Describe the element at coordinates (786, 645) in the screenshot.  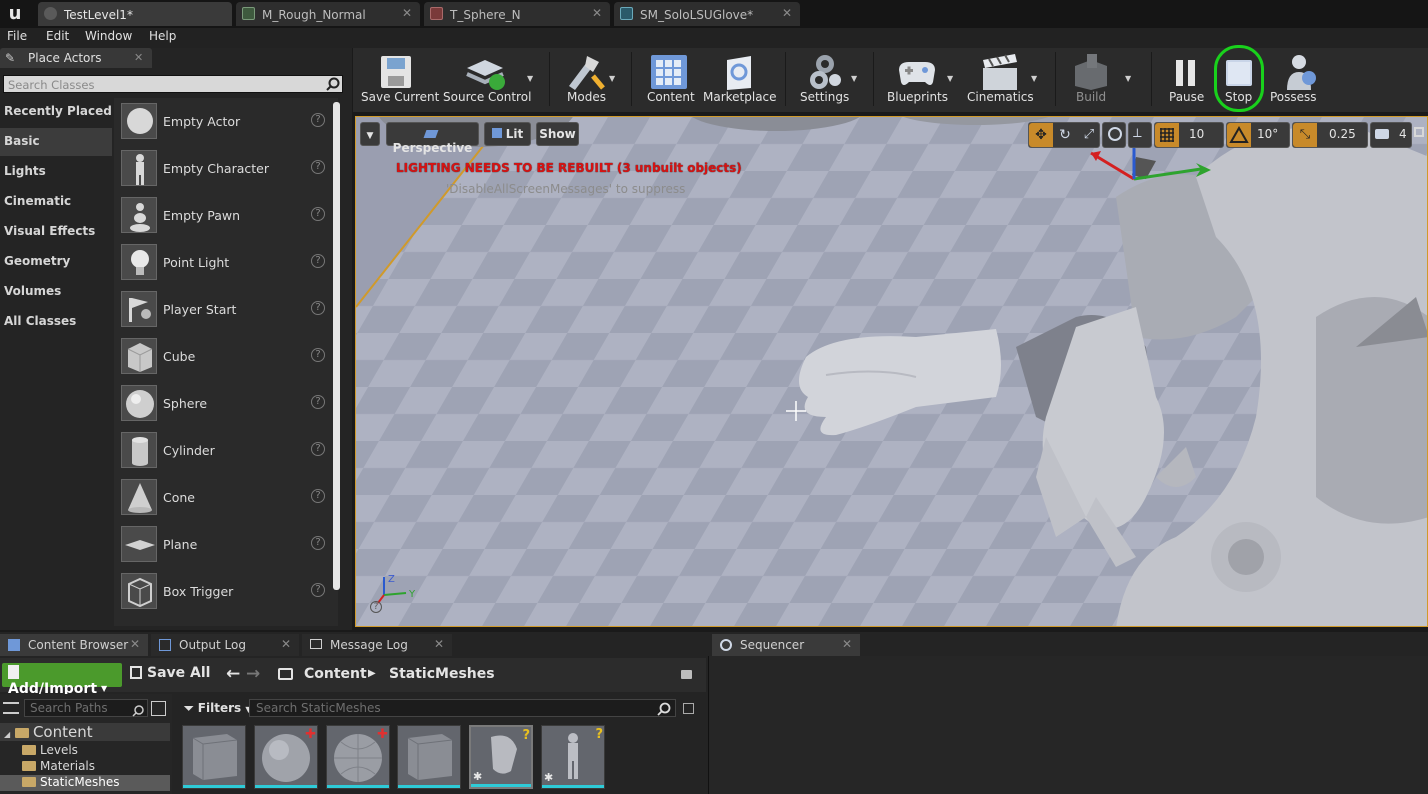
I see `tab-sequencer: Sequencer ✕` at that location.